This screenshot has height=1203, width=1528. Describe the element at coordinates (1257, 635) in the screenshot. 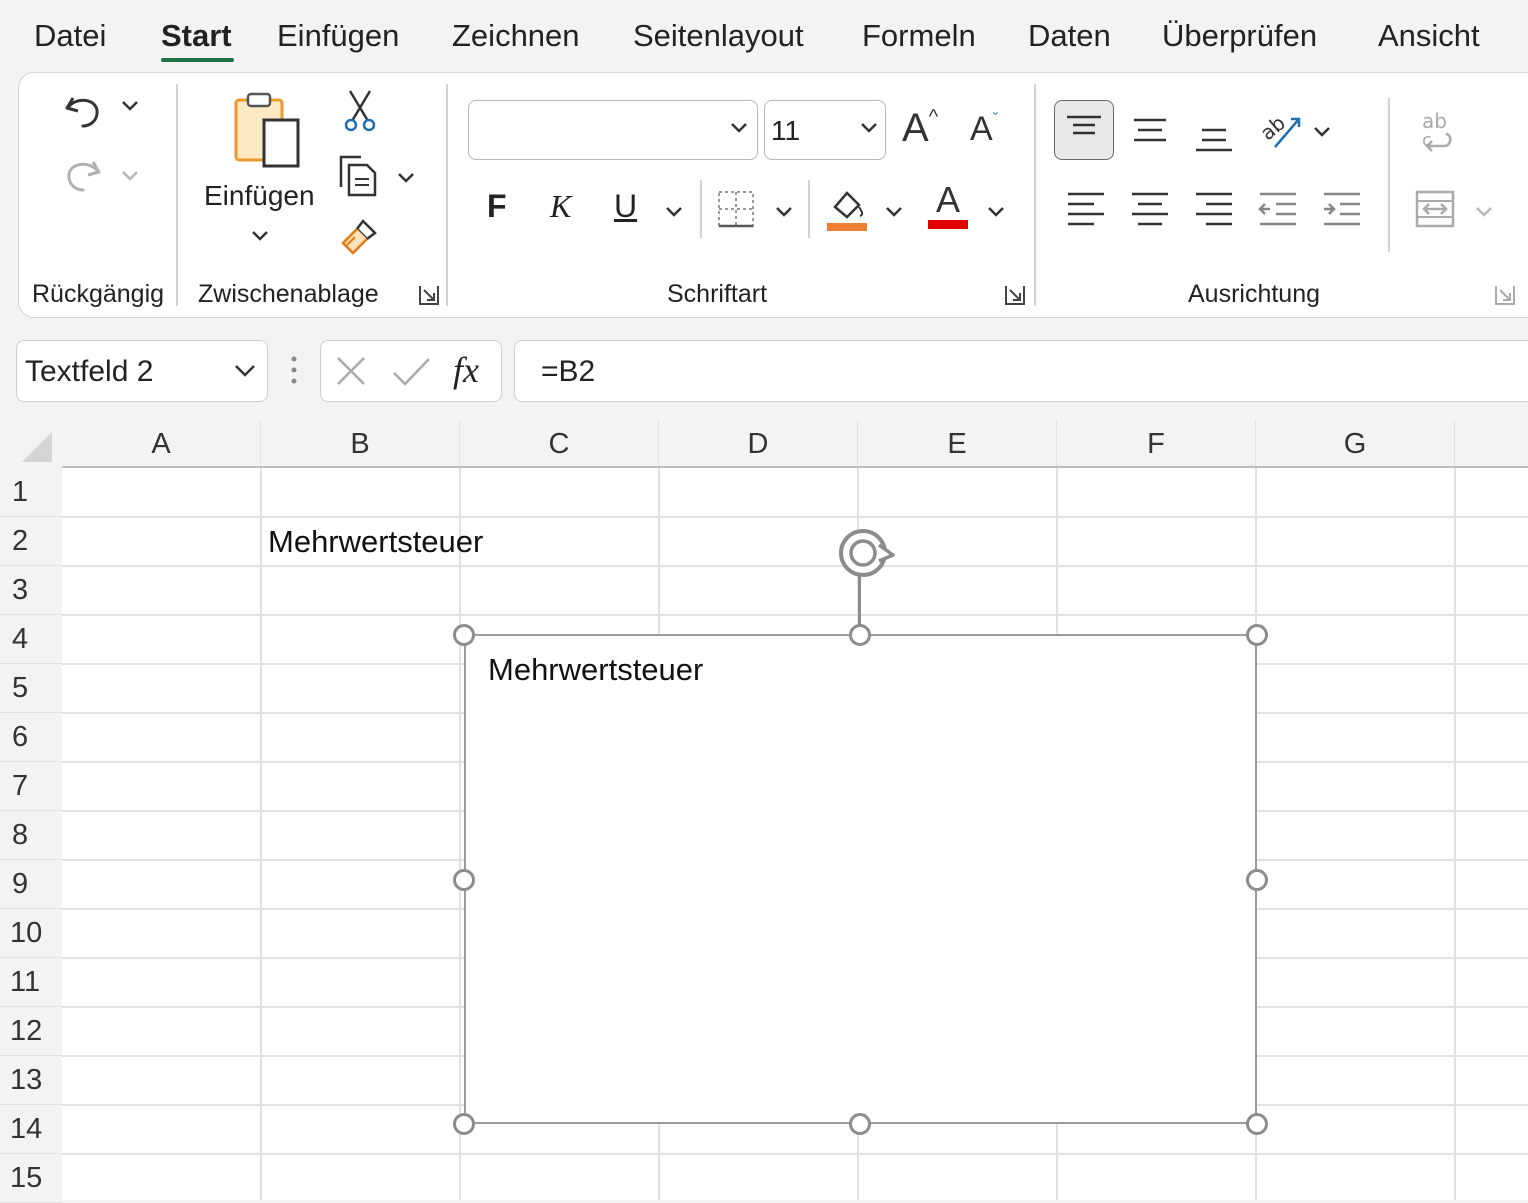

I see `resize-handle-top-right` at that location.